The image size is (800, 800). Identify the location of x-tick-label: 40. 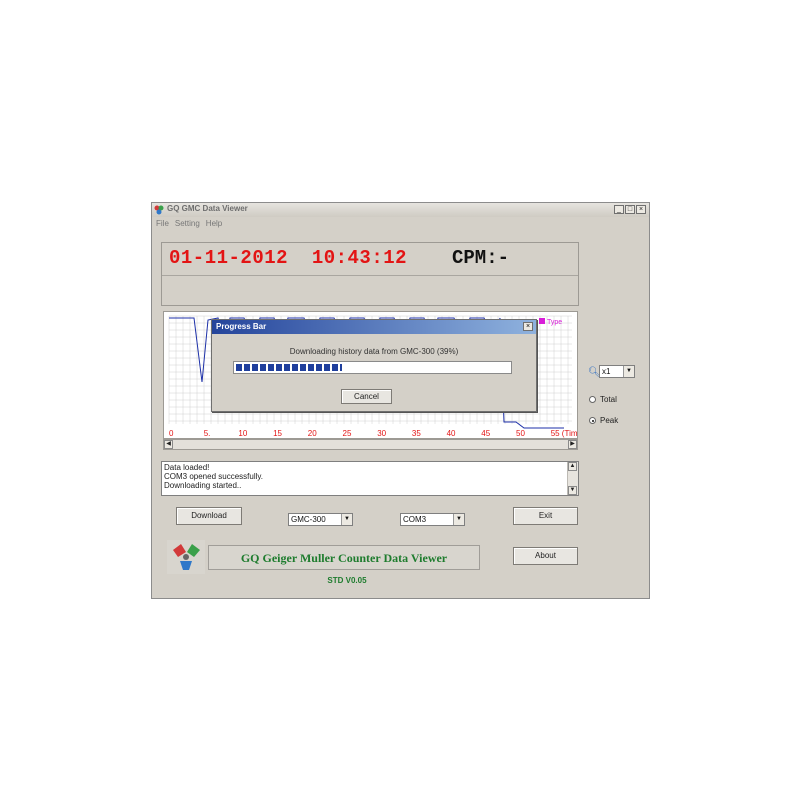
(451, 433).